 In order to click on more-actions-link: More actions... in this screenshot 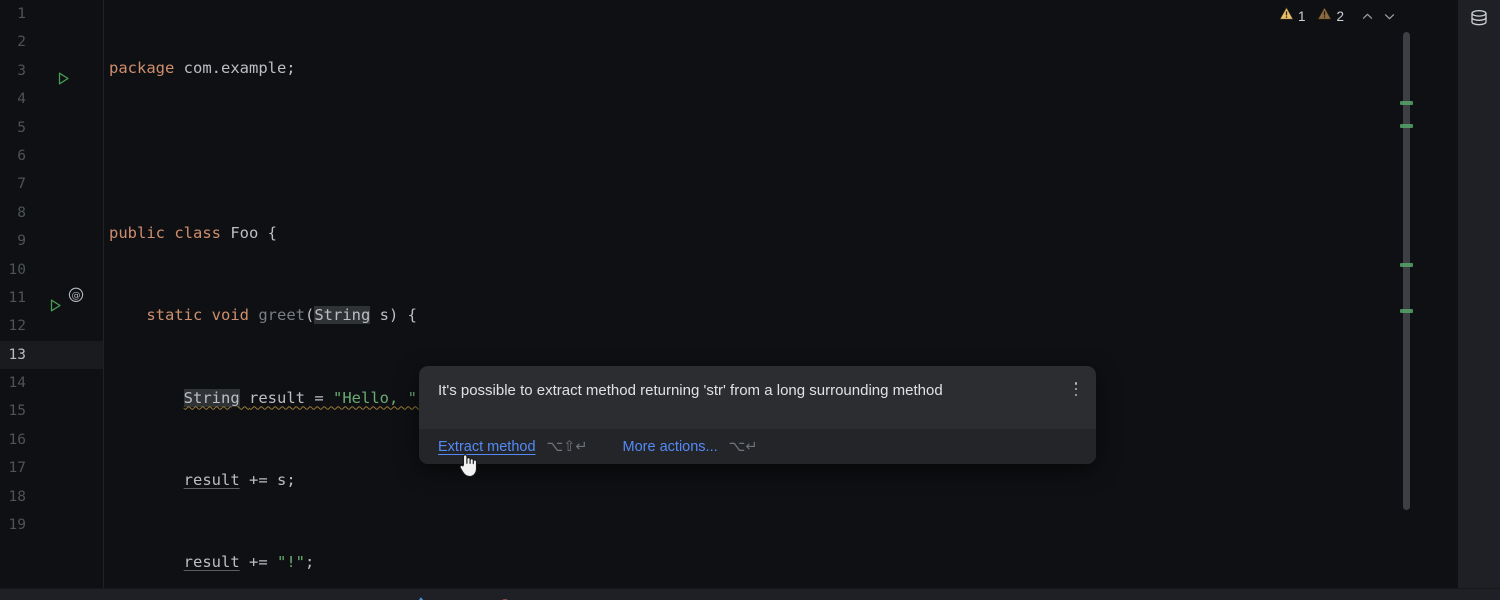, I will do `click(670, 447)`.